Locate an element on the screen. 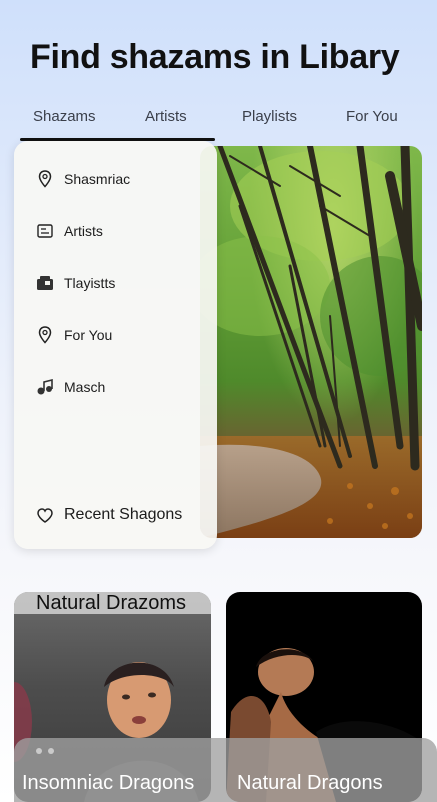  menu-item-artists: Artists is located at coordinates (69, 231).